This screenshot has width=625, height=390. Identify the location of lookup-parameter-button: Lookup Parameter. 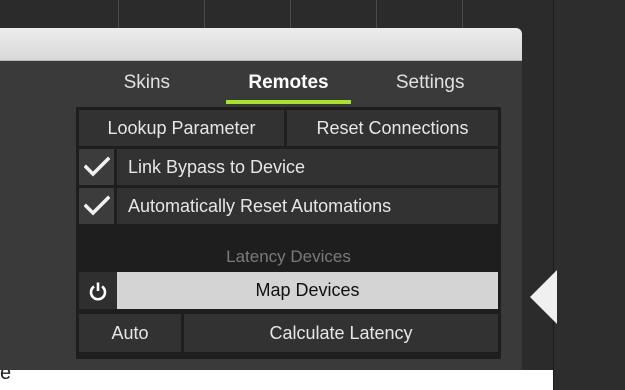
(181, 128).